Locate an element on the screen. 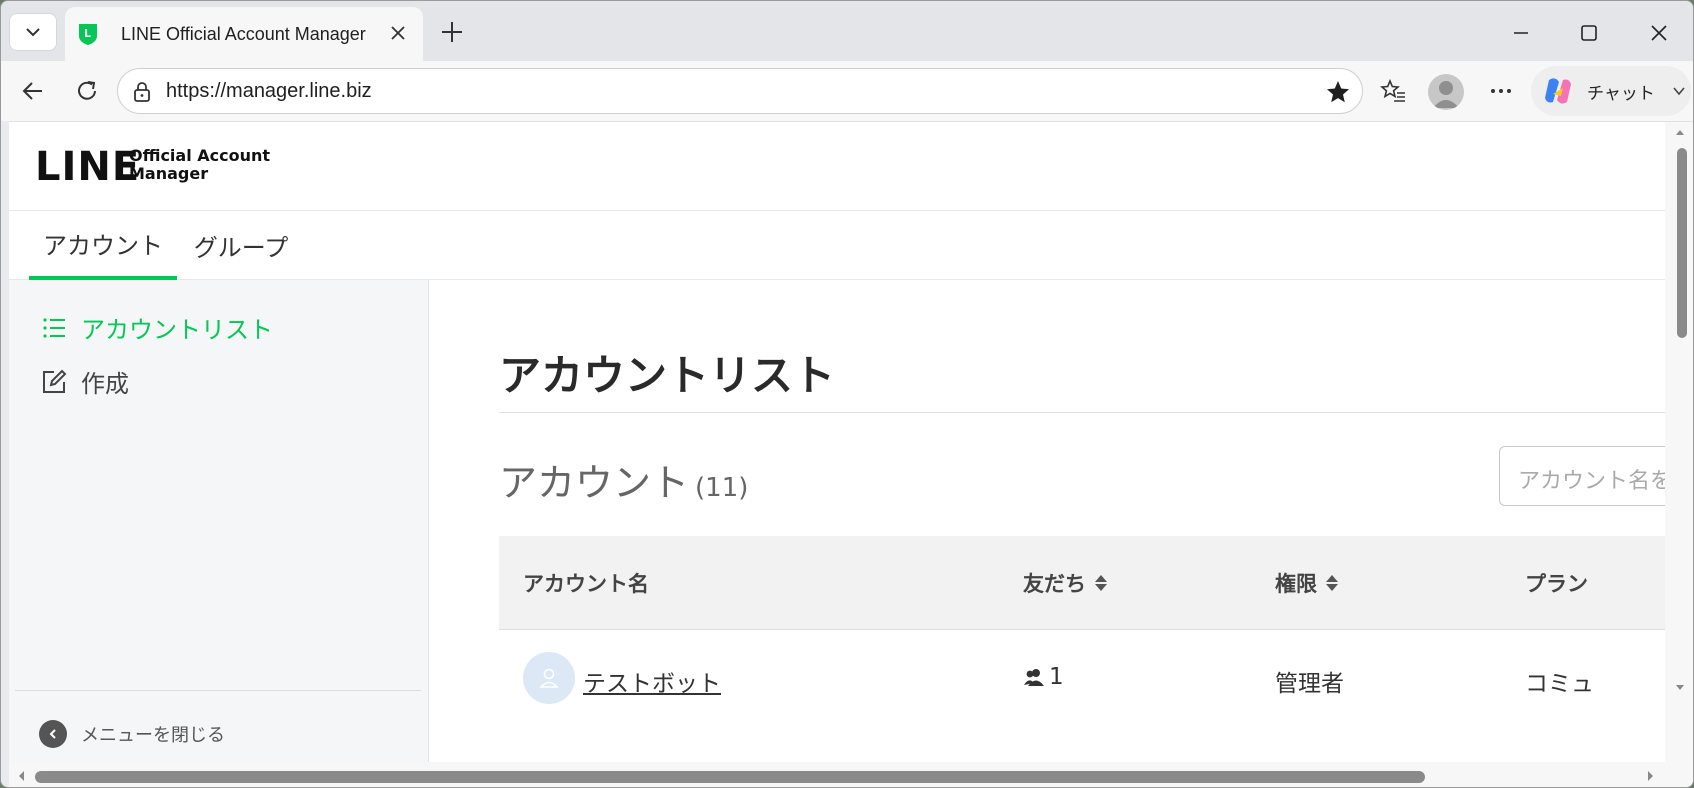 The width and height of the screenshot is (1694, 788). tab-account: アカウント is located at coordinates (103, 245).